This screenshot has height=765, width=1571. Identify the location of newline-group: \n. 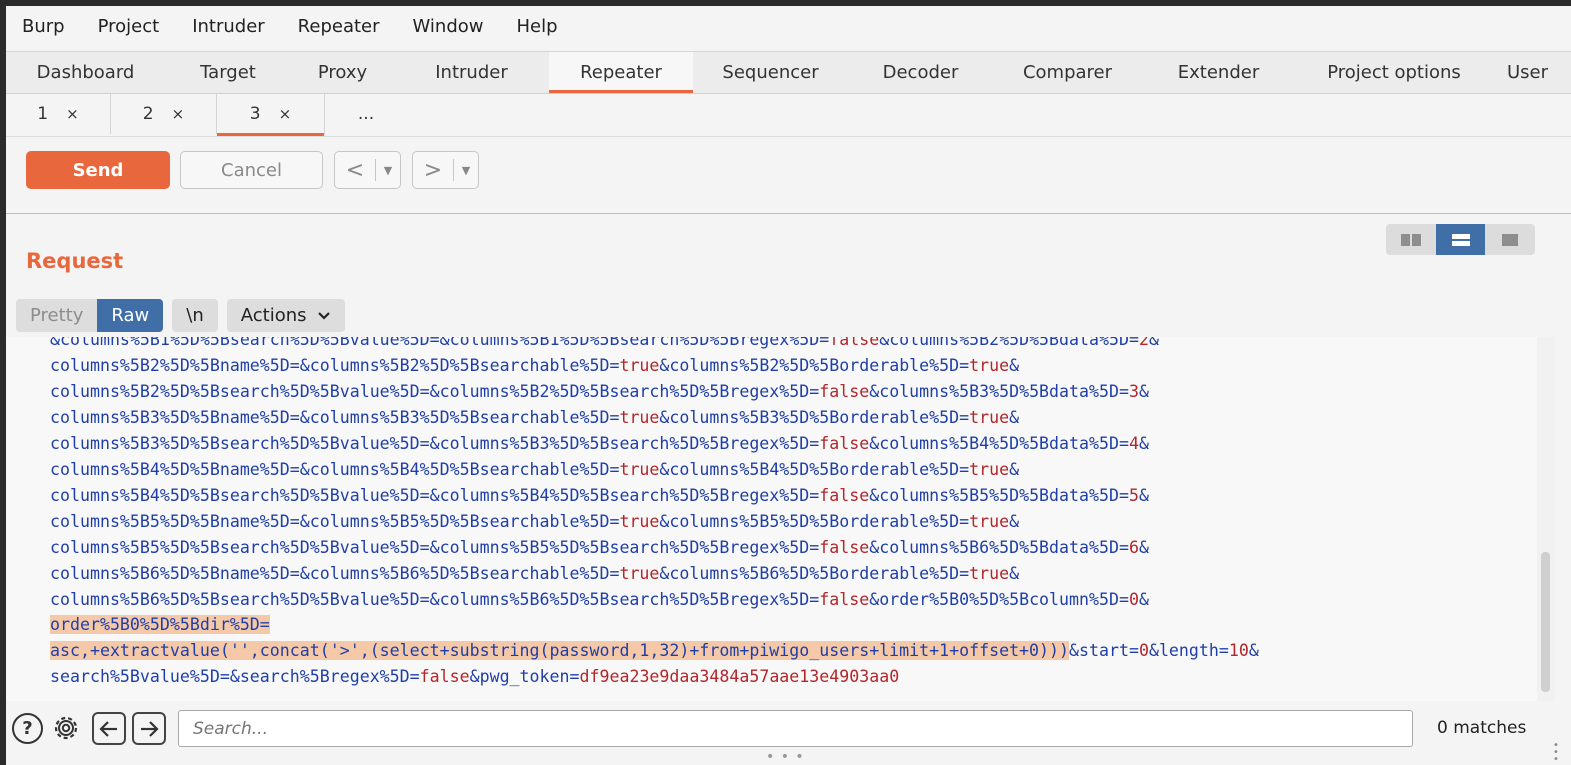
(195, 315).